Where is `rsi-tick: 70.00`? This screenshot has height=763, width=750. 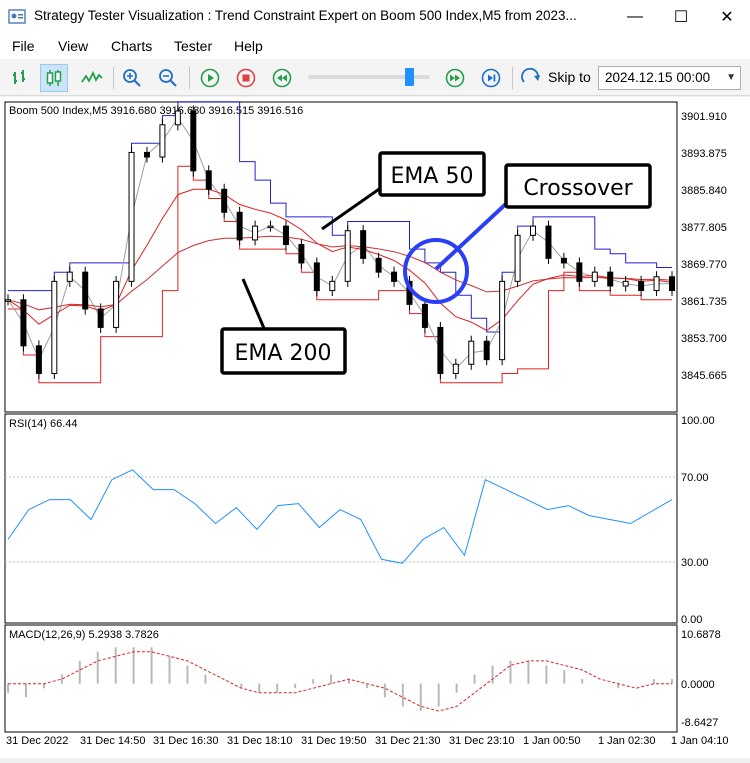 rsi-tick: 70.00 is located at coordinates (695, 478).